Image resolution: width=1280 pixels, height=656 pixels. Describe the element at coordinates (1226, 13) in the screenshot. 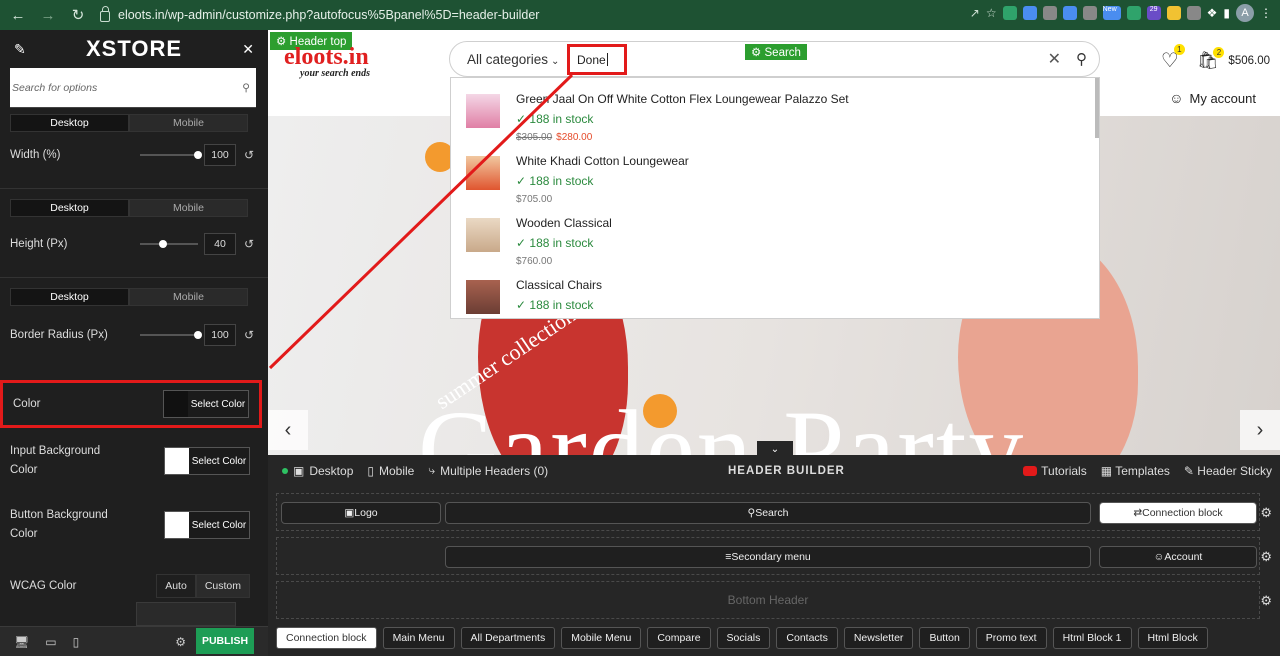

I see `sidebar-icon: ▮` at that location.